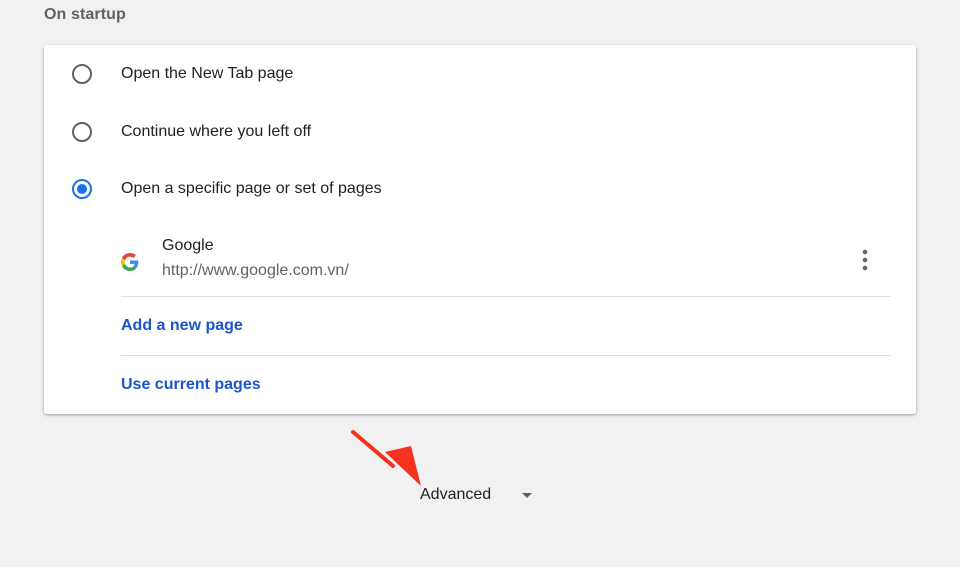  I want to click on radio-button-checked, so click(82, 189).